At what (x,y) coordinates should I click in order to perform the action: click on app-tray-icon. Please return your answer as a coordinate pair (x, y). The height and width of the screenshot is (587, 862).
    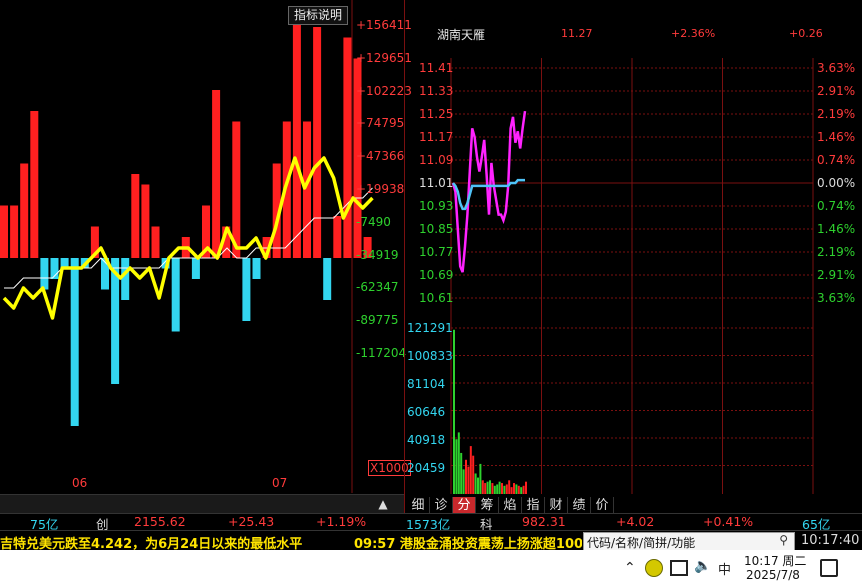
    Looking at the image, I should click on (654, 568).